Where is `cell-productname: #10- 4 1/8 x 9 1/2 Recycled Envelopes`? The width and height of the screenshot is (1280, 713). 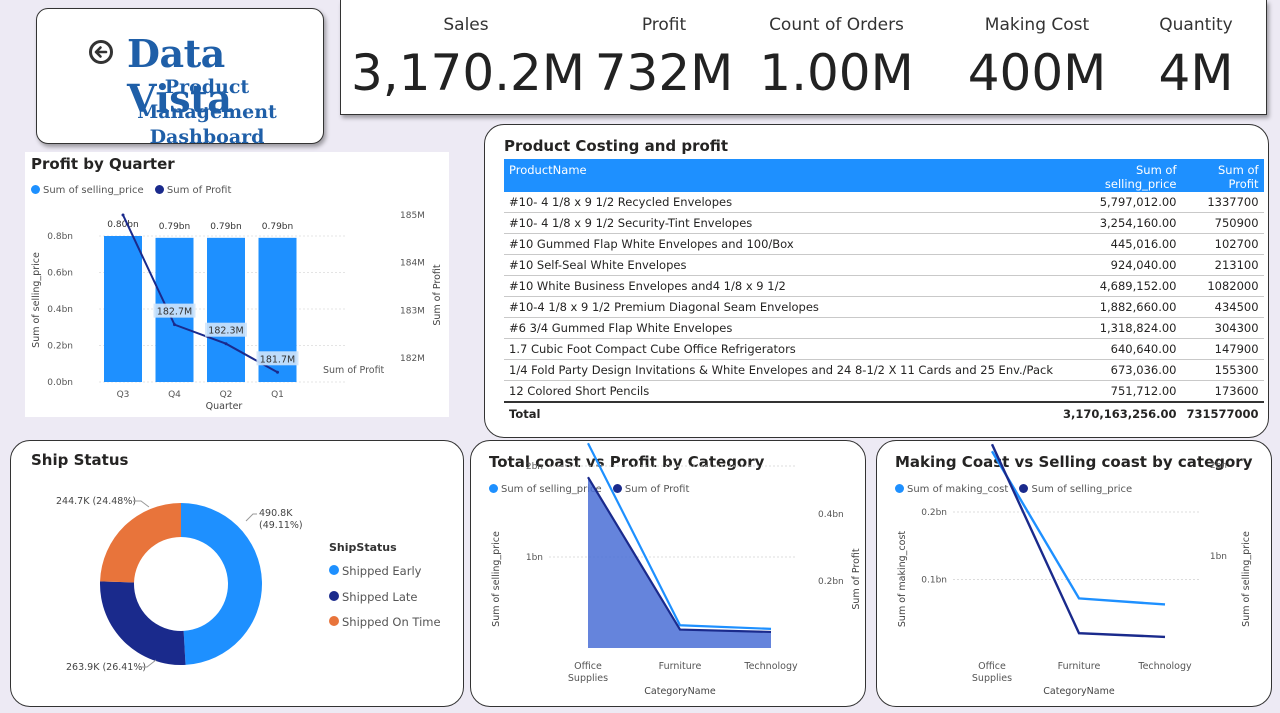
cell-productname: #10- 4 1/8 x 9 1/2 Recycled Envelopes is located at coordinates (781, 202).